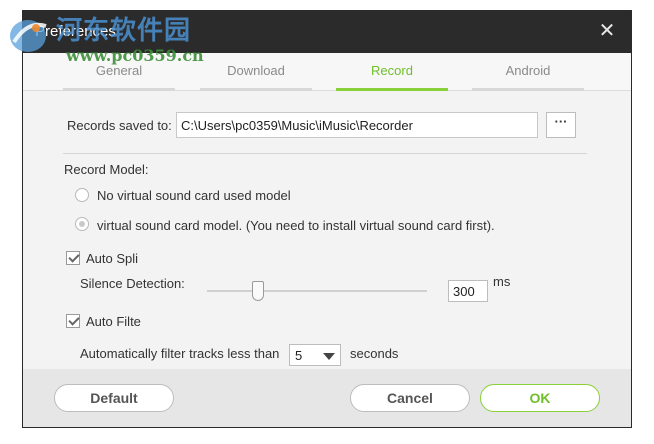 The image size is (654, 444). I want to click on watermark: 河东软件园 www.pc0359.cn, so click(107, 37).